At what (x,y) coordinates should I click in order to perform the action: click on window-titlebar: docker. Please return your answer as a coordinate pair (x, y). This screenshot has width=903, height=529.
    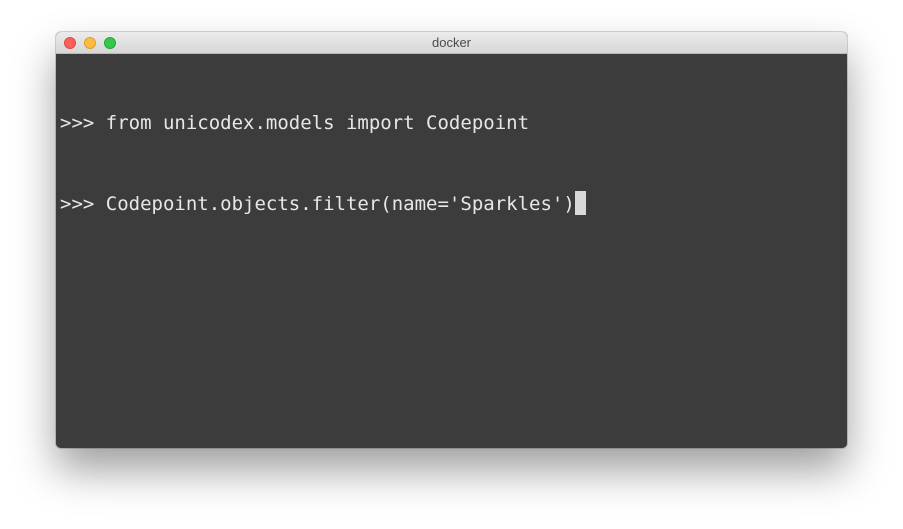
    Looking at the image, I should click on (451, 43).